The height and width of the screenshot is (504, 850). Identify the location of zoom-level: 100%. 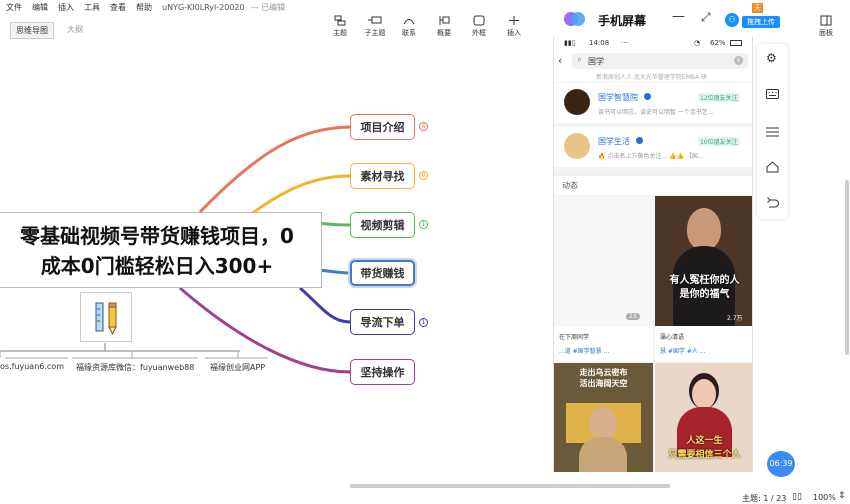
(824, 497).